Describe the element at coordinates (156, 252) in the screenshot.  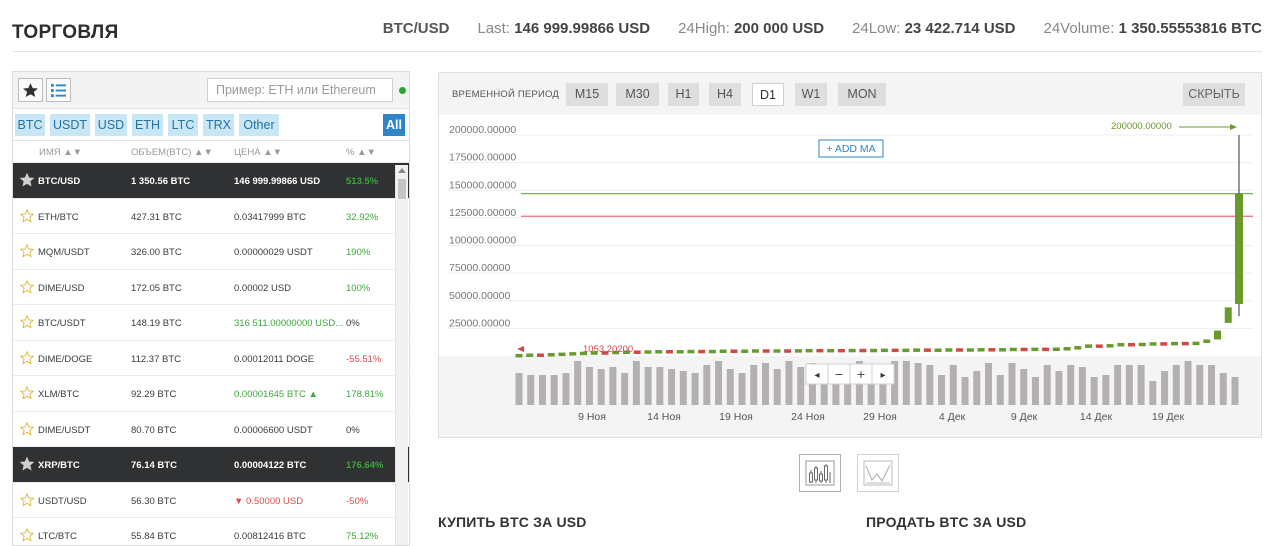
I see `row-volume: 326.00 BTC` at that location.